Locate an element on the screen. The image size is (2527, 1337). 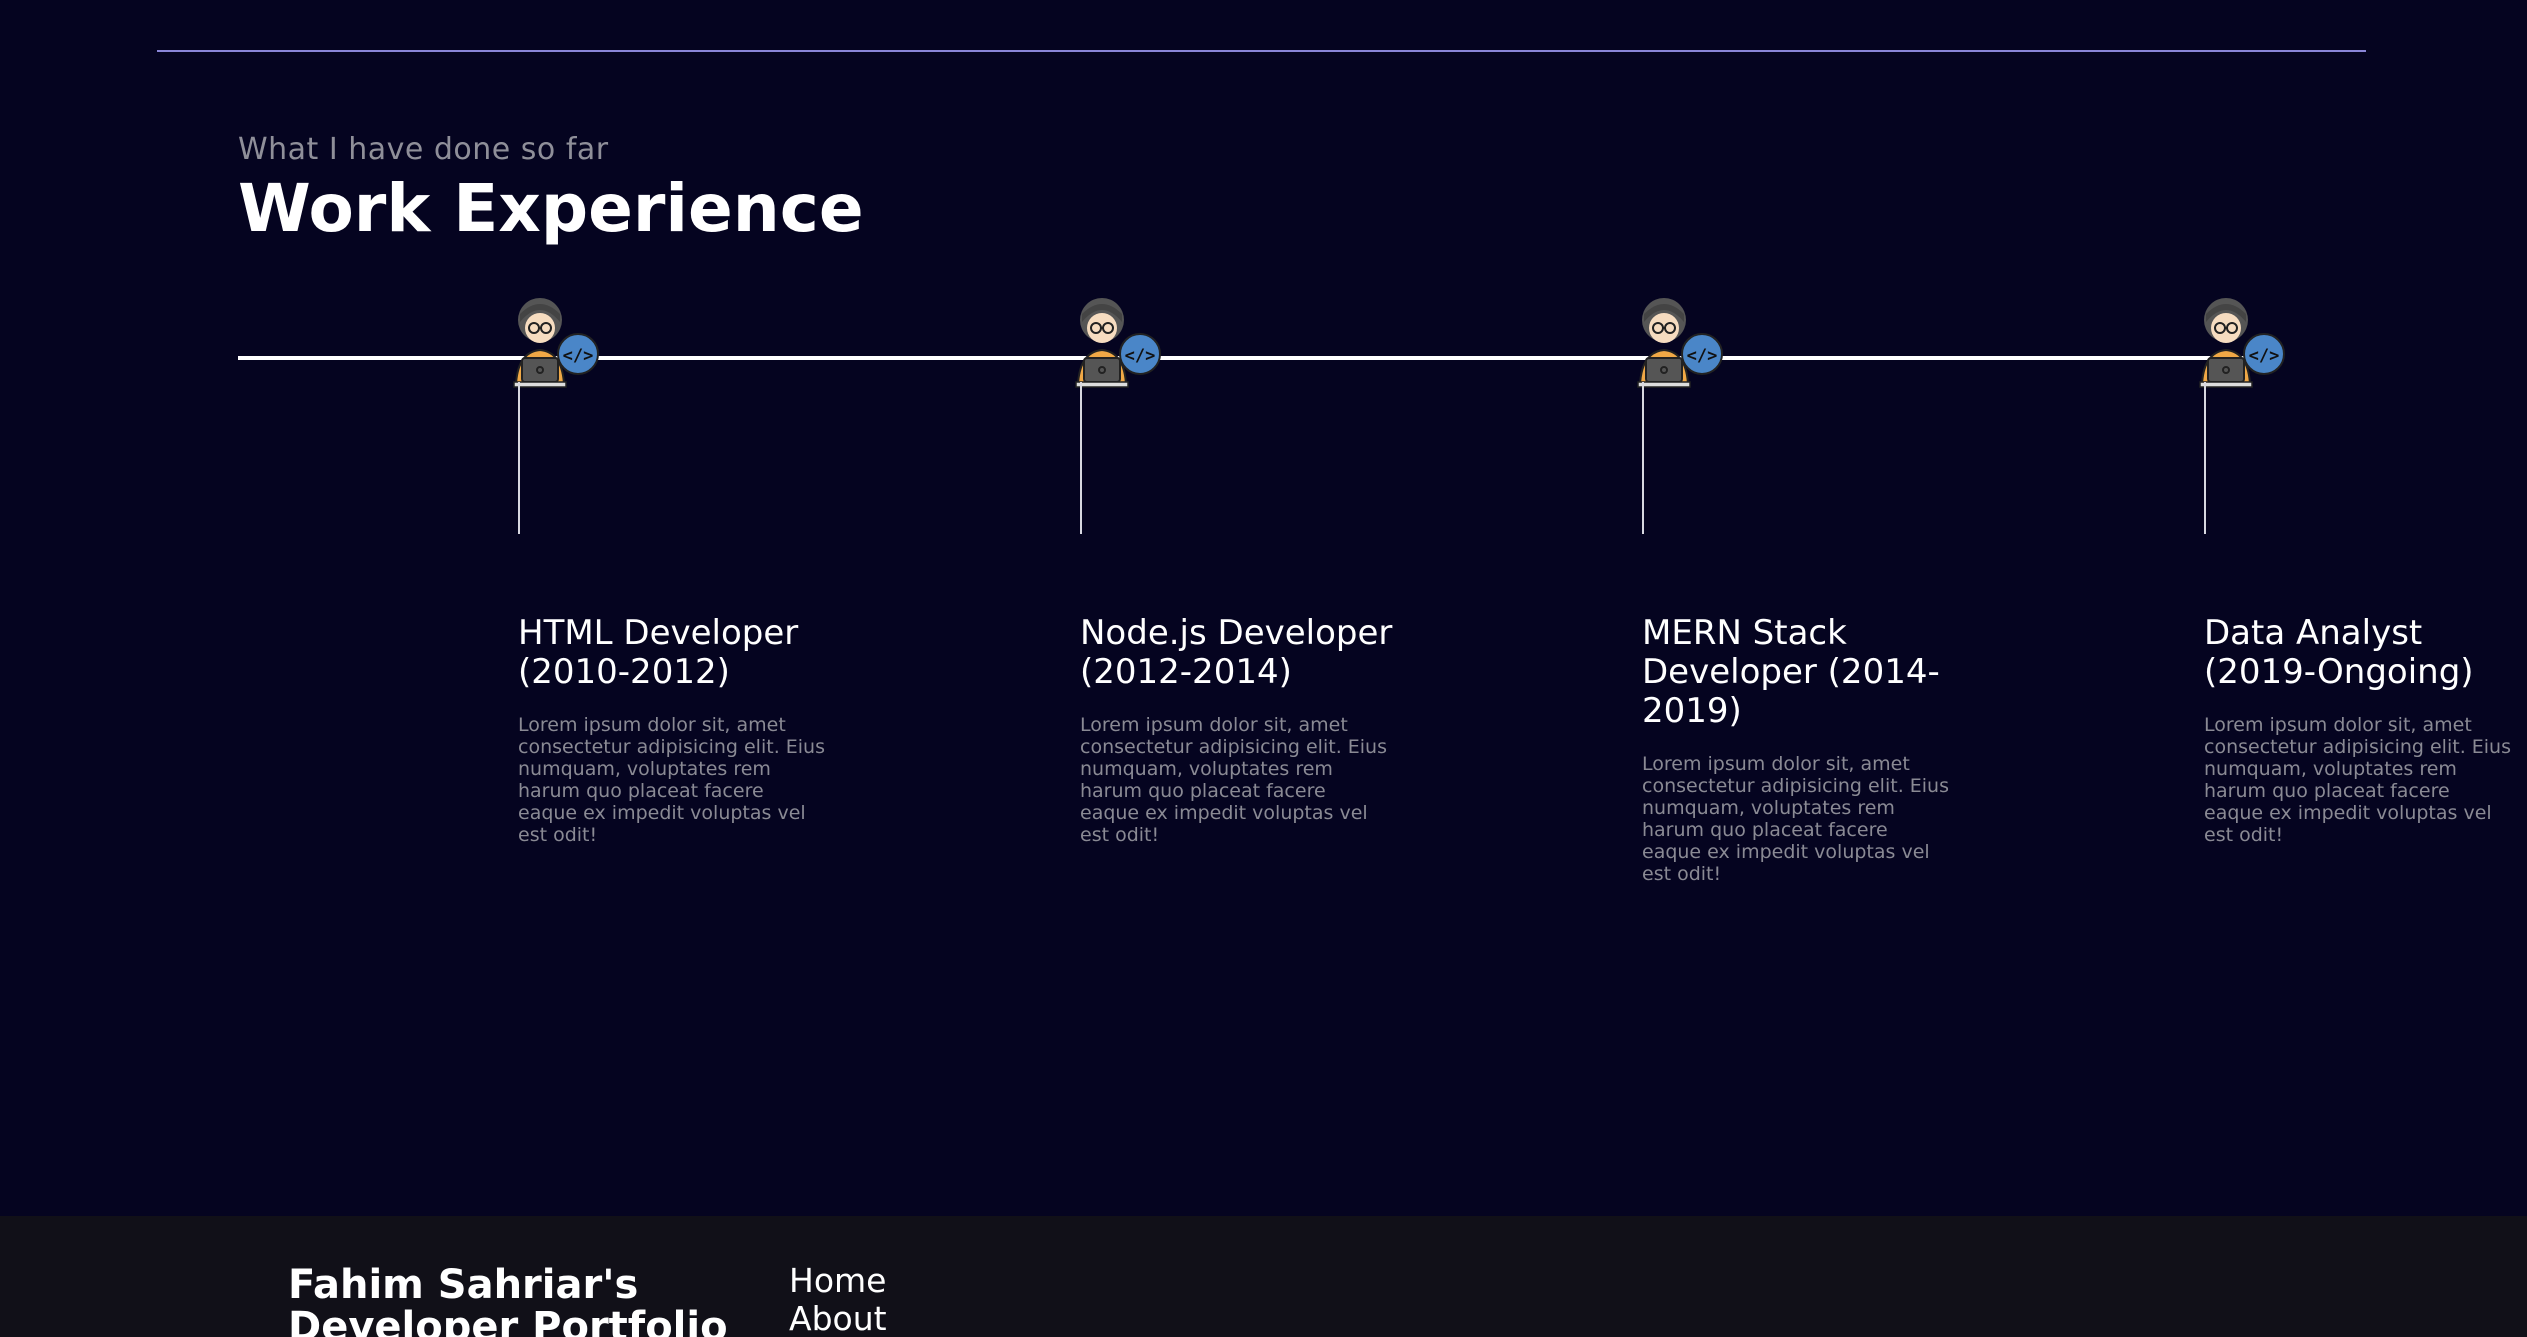
job-title: Node.js Developer (2012-2014) is located at coordinates (1236, 652).